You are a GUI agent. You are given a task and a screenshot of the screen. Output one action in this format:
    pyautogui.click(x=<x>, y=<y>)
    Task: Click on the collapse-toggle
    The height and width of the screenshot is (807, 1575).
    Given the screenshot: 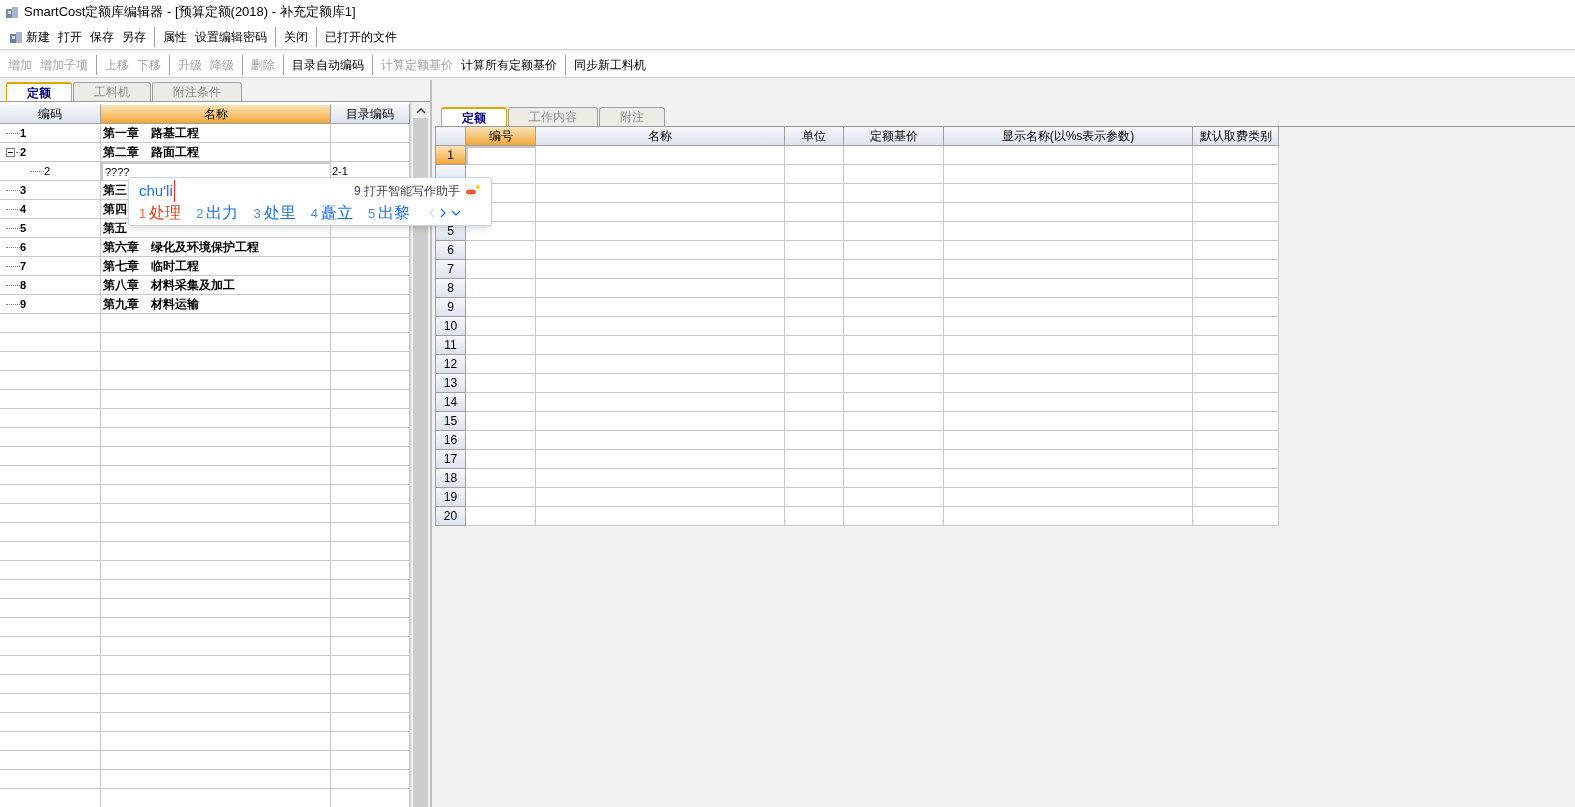 What is the action you would take?
    pyautogui.click(x=10, y=152)
    